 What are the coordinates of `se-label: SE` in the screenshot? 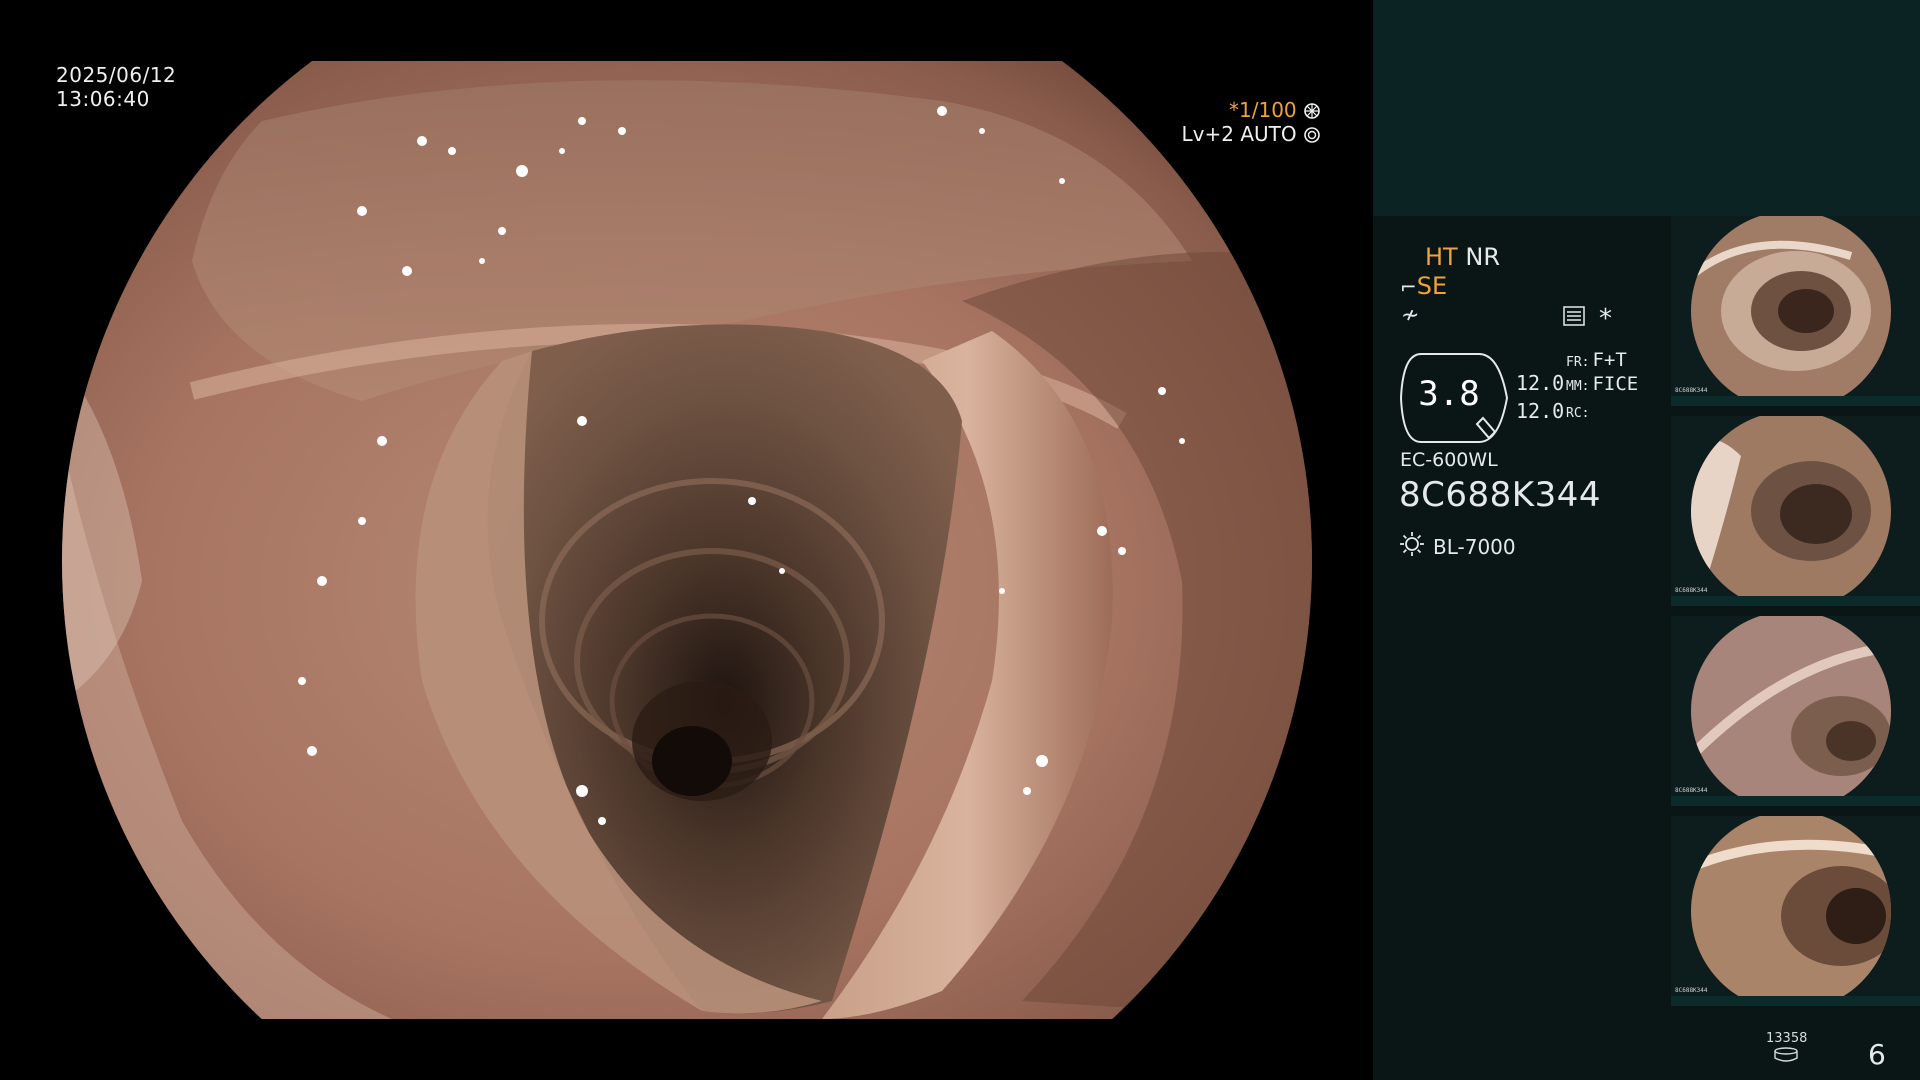 It's located at (1432, 286).